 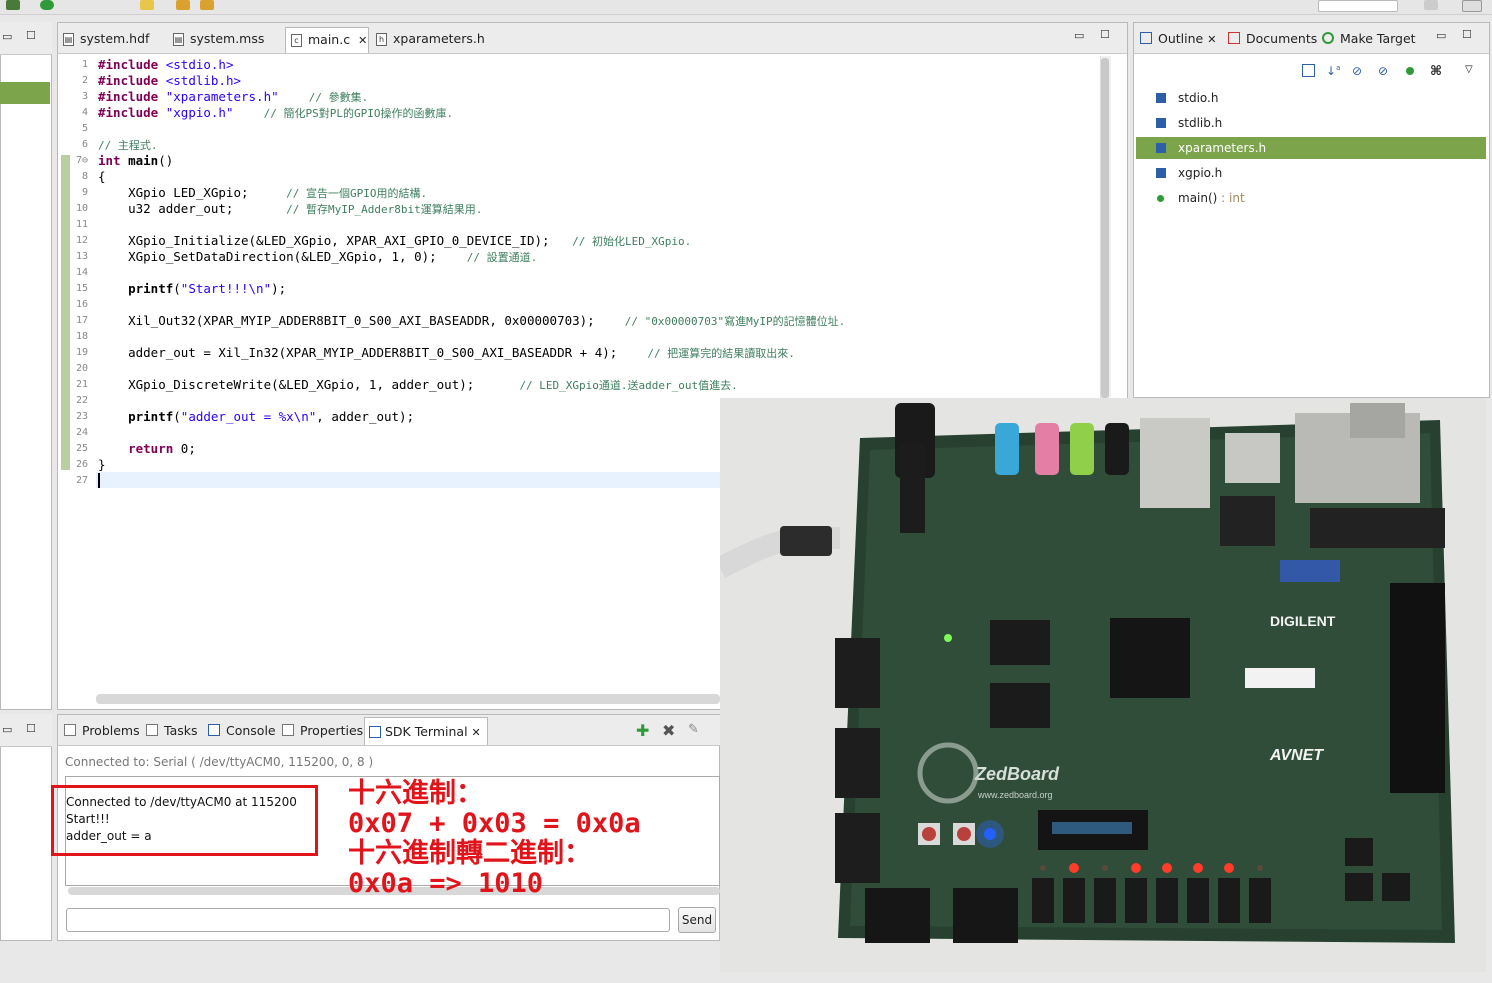 What do you see at coordinates (1328, 38) in the screenshot?
I see `make-target-icon` at bounding box center [1328, 38].